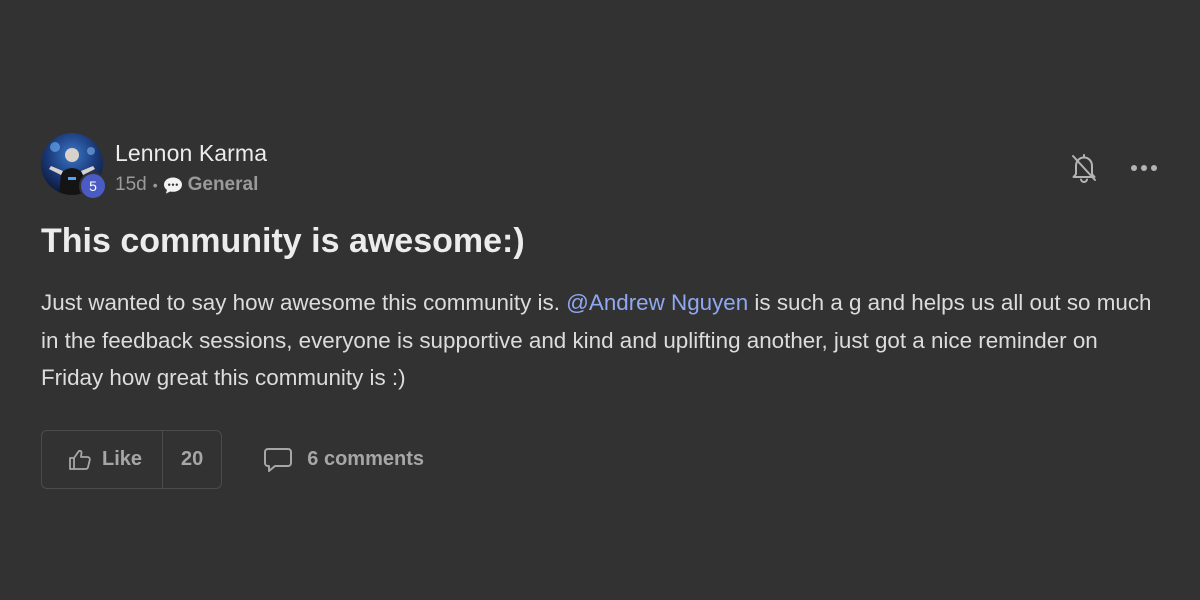  Describe the element at coordinates (278, 459) in the screenshot. I see `comment-icon` at that location.